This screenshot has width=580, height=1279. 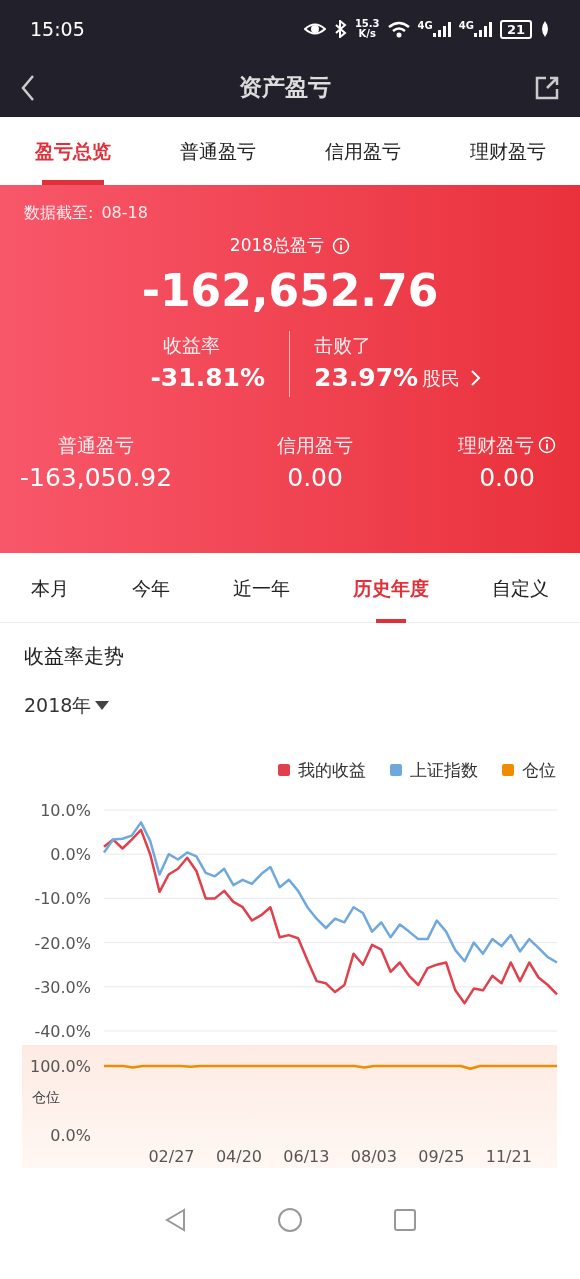 I want to click on beat-unit: 股民, so click(x=441, y=378).